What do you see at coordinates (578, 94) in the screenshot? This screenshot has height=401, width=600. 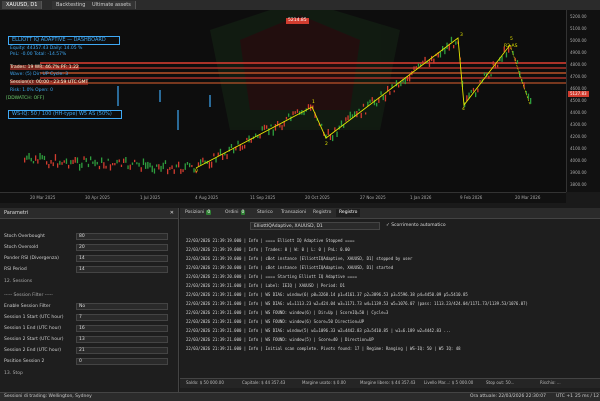 I see `current-price-tag: 5127.83` at bounding box center [578, 94].